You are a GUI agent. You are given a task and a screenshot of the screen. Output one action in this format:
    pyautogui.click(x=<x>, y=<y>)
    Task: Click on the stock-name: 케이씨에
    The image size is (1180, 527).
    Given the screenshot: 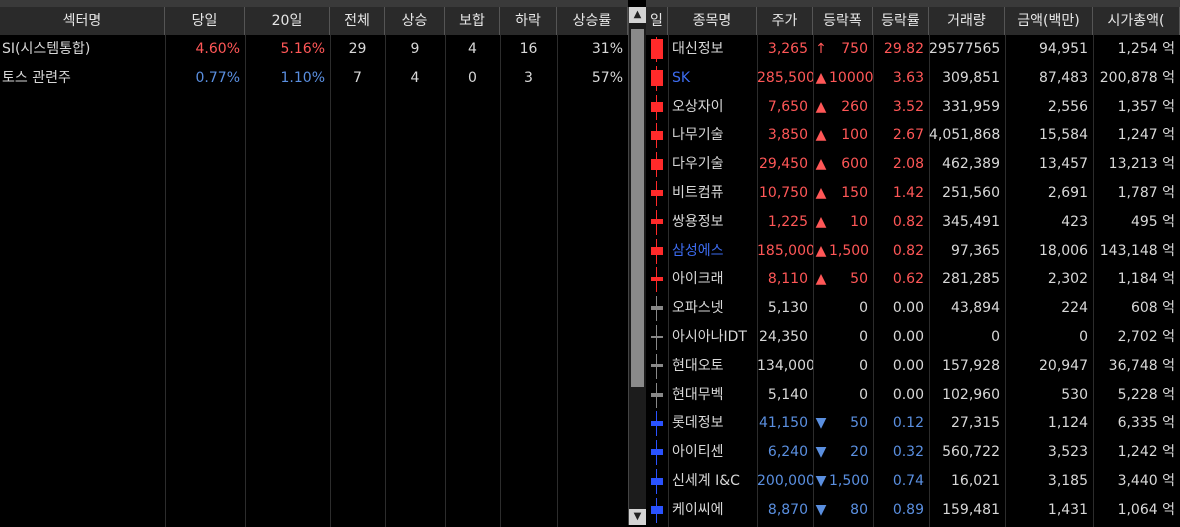 What is the action you would take?
    pyautogui.click(x=712, y=510)
    